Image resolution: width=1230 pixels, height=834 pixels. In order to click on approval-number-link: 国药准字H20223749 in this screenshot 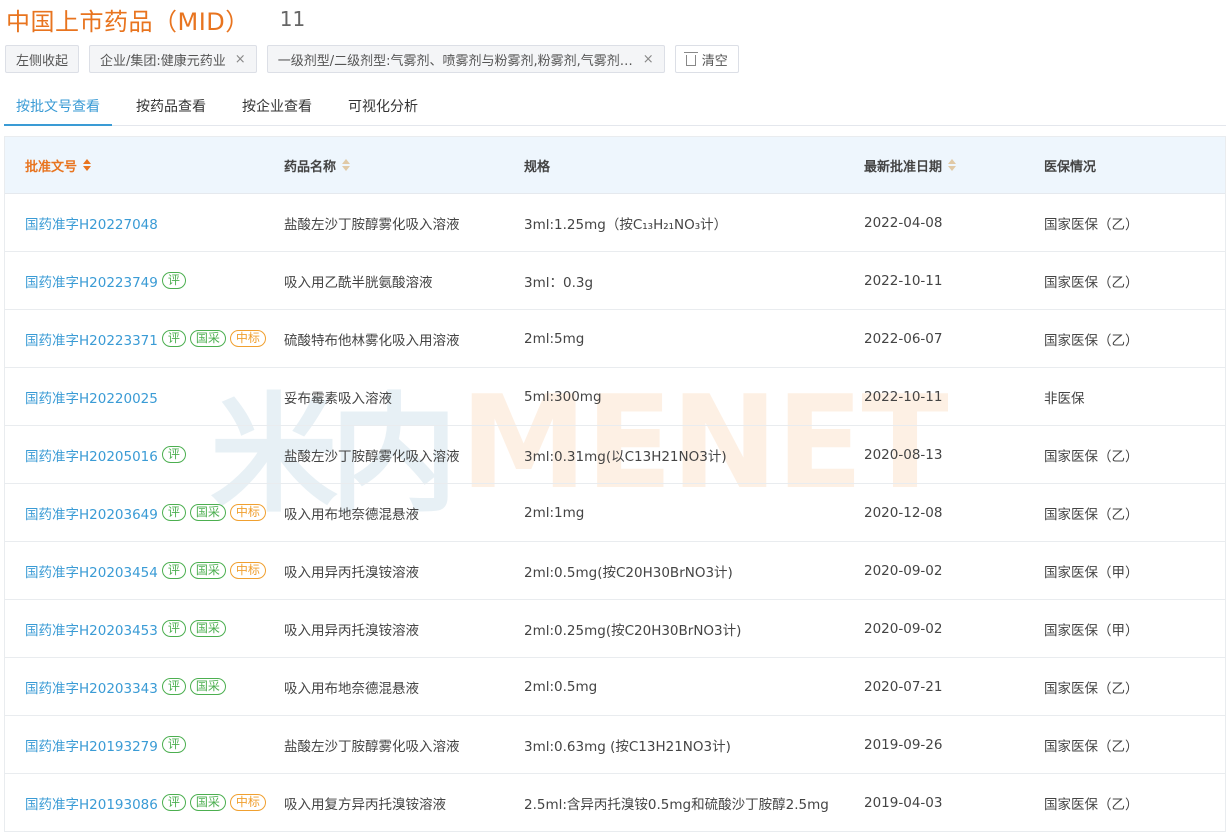, I will do `click(91, 281)`.